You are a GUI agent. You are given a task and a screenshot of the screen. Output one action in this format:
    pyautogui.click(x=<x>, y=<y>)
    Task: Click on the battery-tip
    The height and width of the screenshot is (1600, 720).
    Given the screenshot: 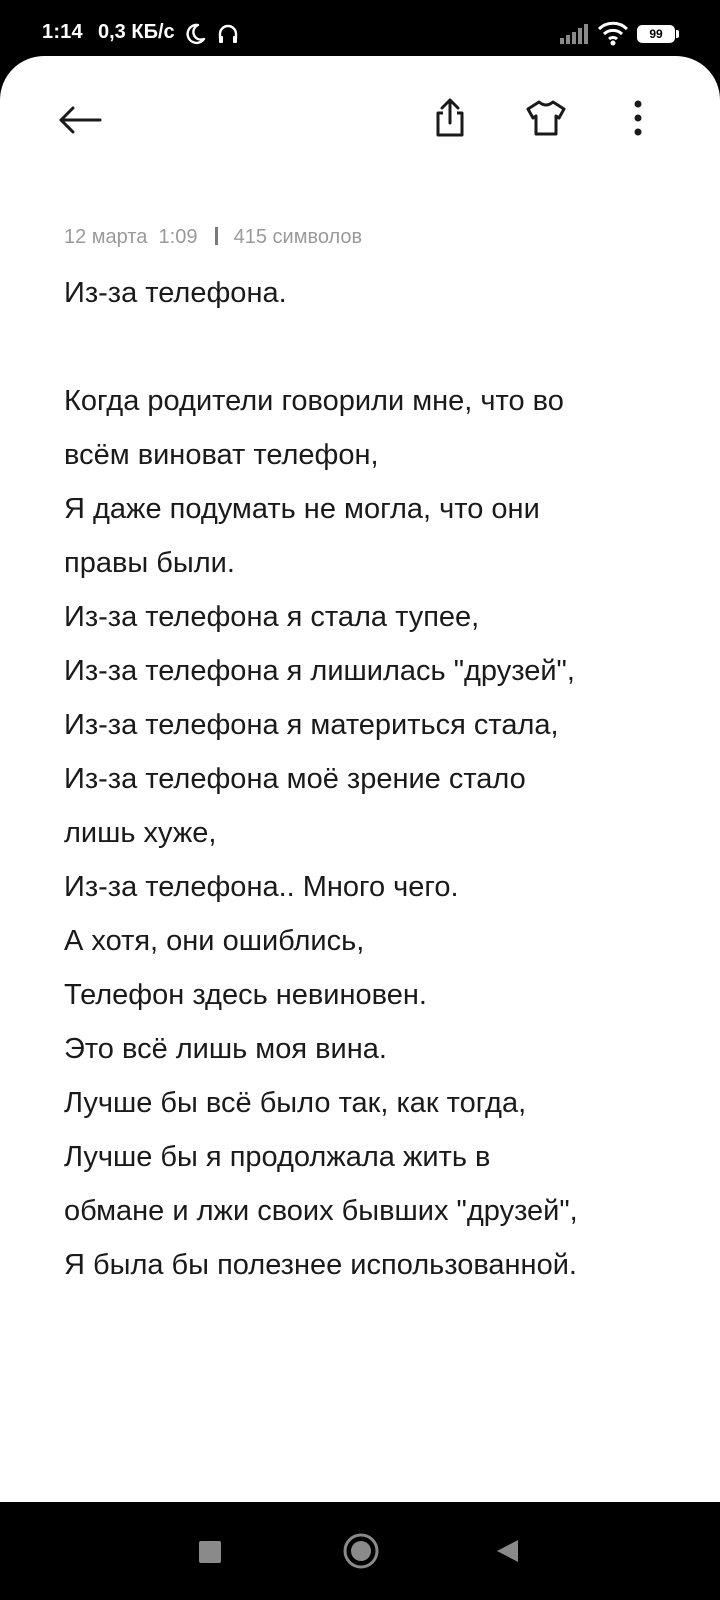 What is the action you would take?
    pyautogui.click(x=677, y=34)
    